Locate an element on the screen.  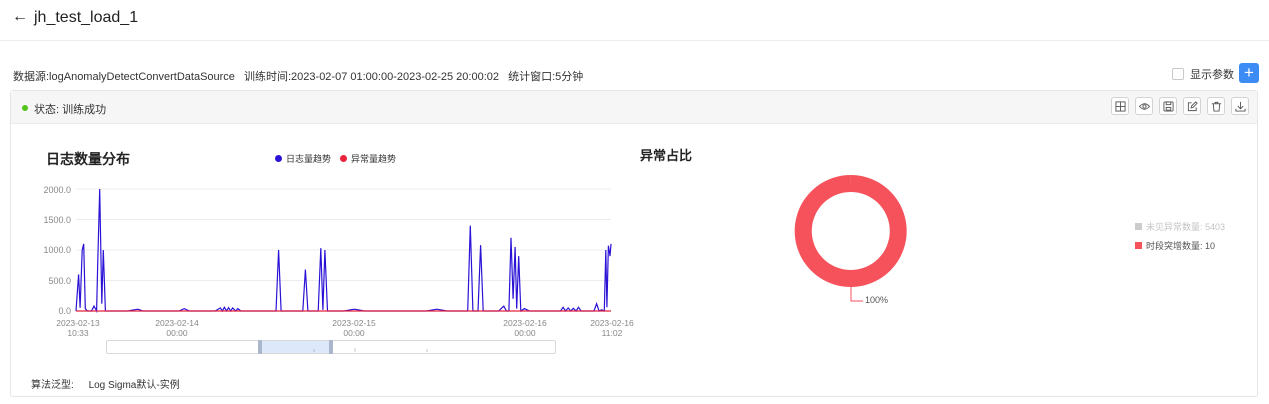
zoom-handle-right is located at coordinates (331, 347).